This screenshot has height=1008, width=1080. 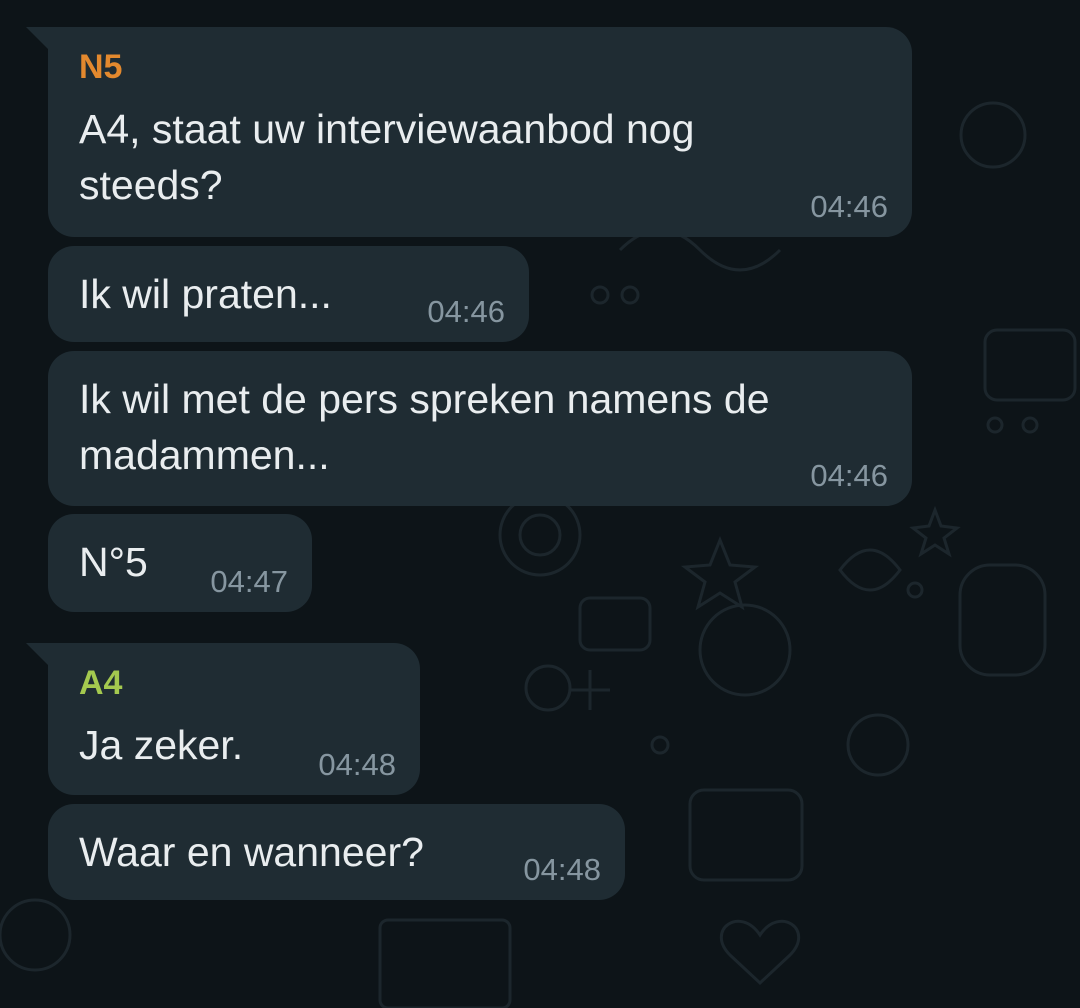 I want to click on message-text-line: A4, staat uw interviewaanbod nog, so click(x=387, y=129).